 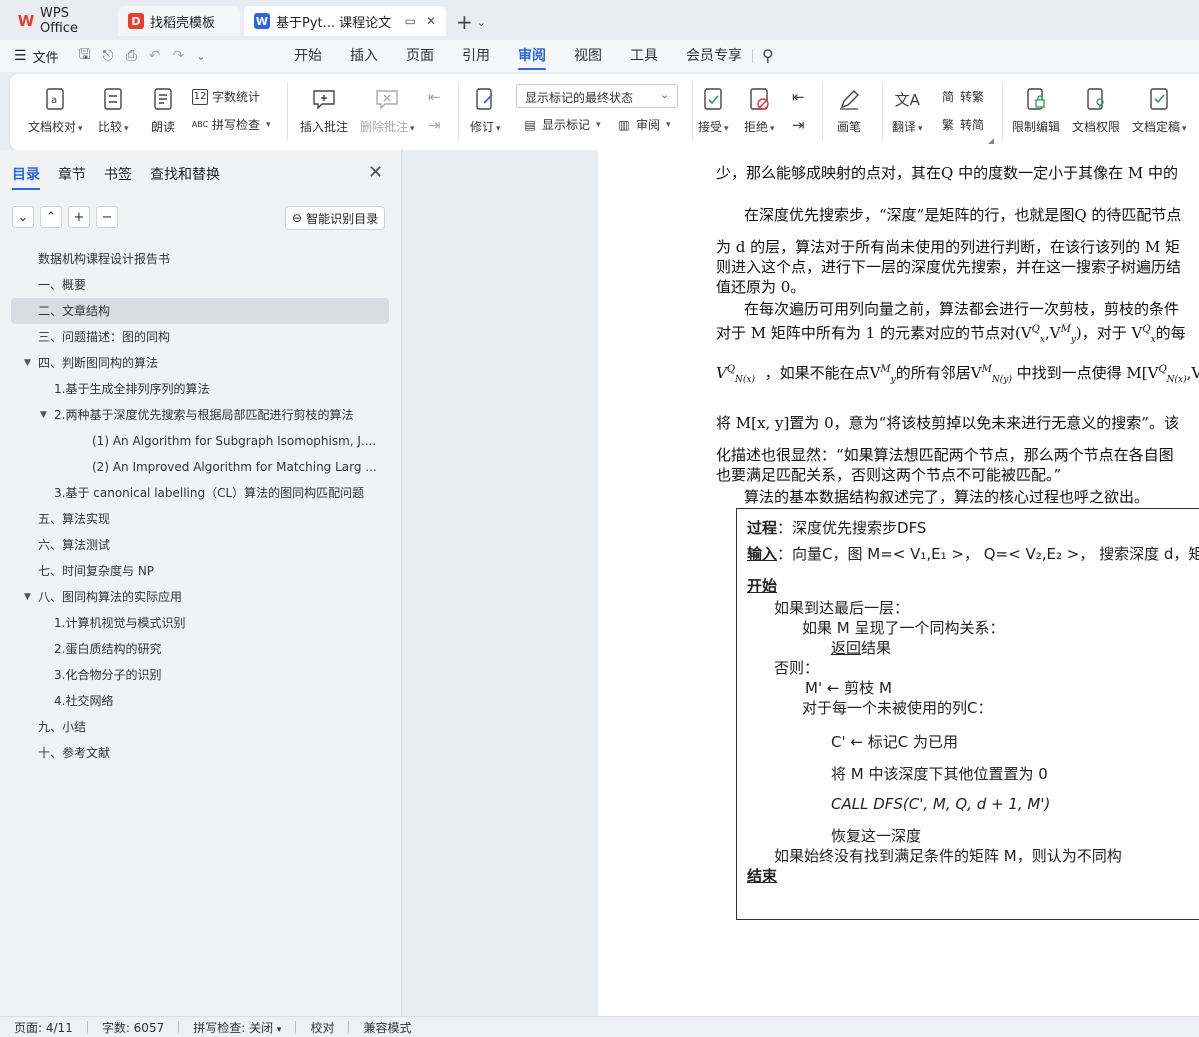 What do you see at coordinates (798, 97) in the screenshot?
I see `prev-change-icon: ⇤` at bounding box center [798, 97].